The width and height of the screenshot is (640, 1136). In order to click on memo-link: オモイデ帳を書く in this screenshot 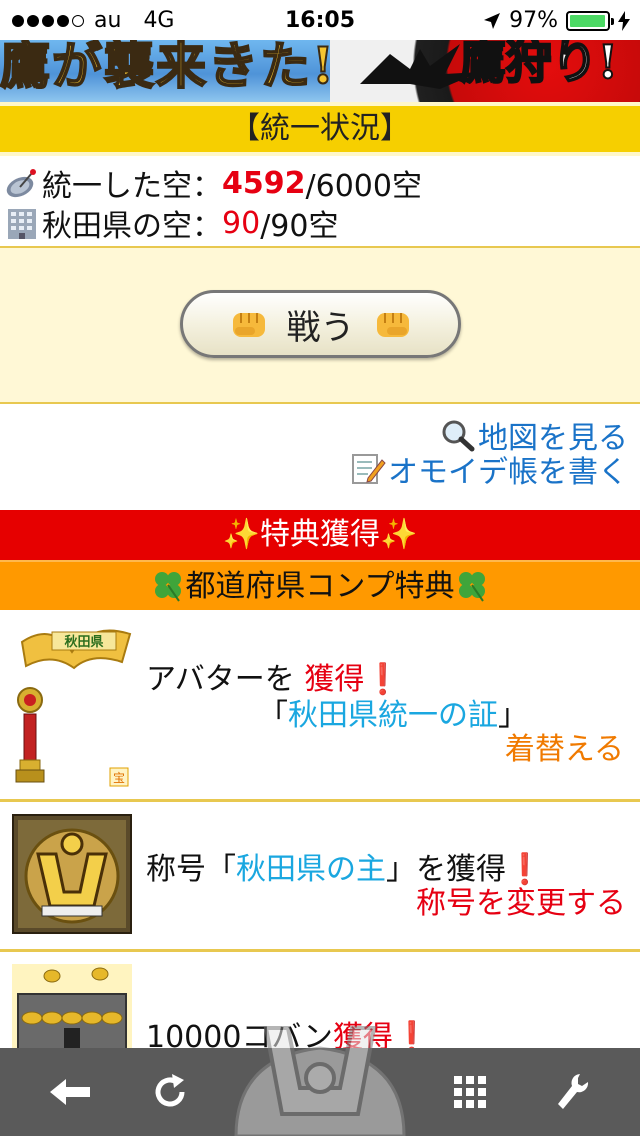, I will do `click(314, 471)`.